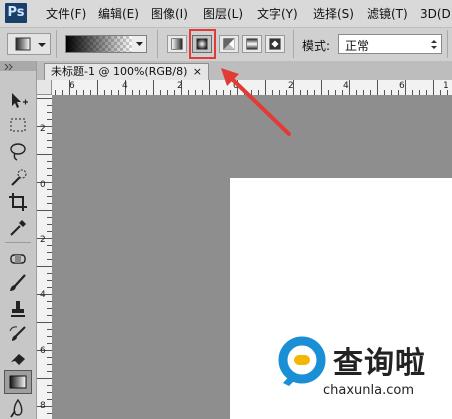 This screenshot has height=419, width=452. What do you see at coordinates (8, 67) in the screenshot?
I see `collapse-icon` at bounding box center [8, 67].